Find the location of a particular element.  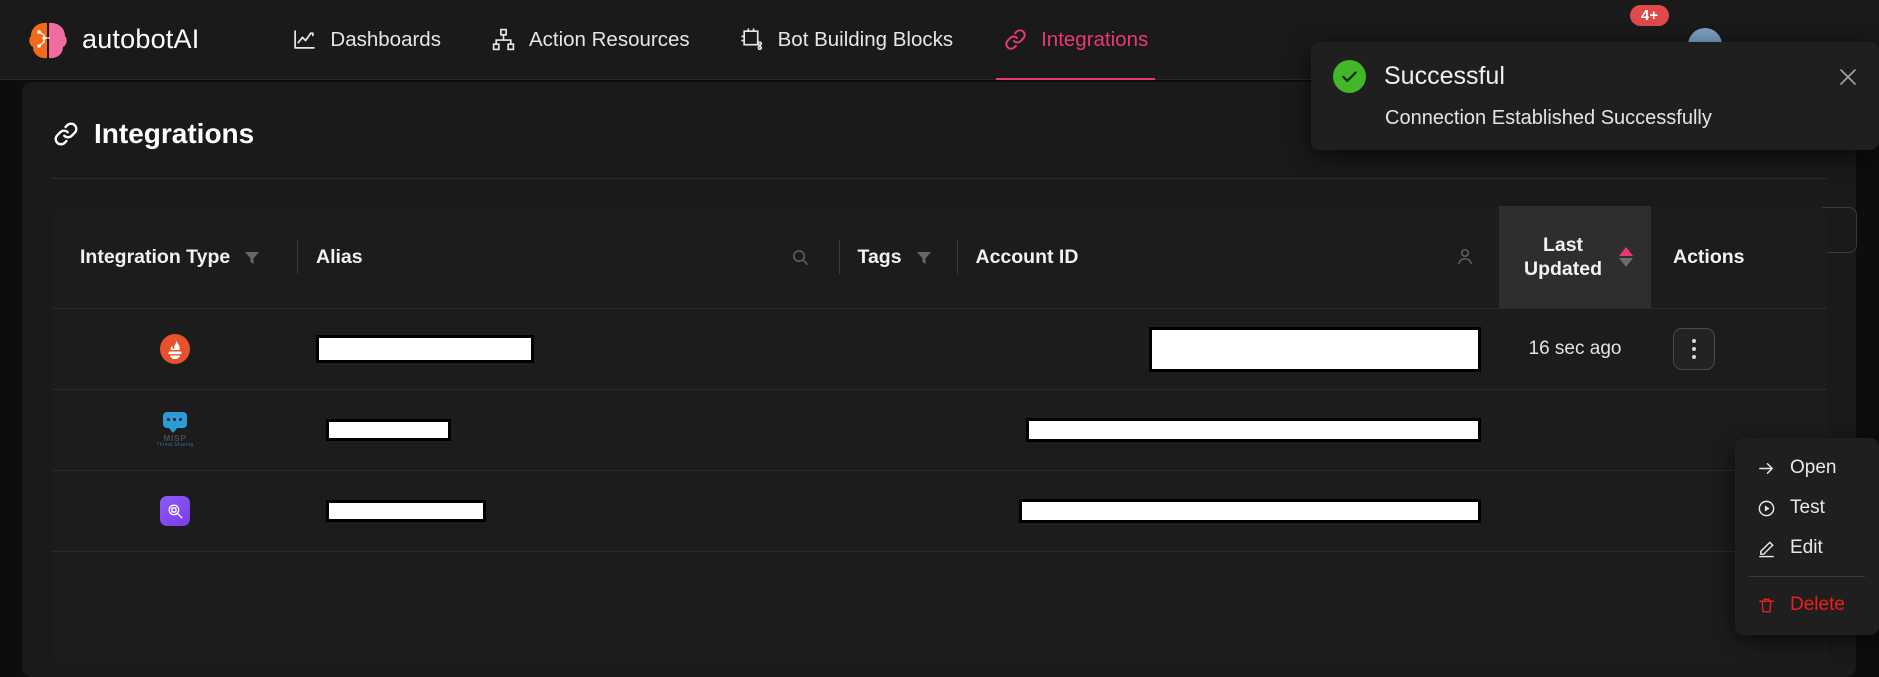

header-divider is located at coordinates (939, 178).